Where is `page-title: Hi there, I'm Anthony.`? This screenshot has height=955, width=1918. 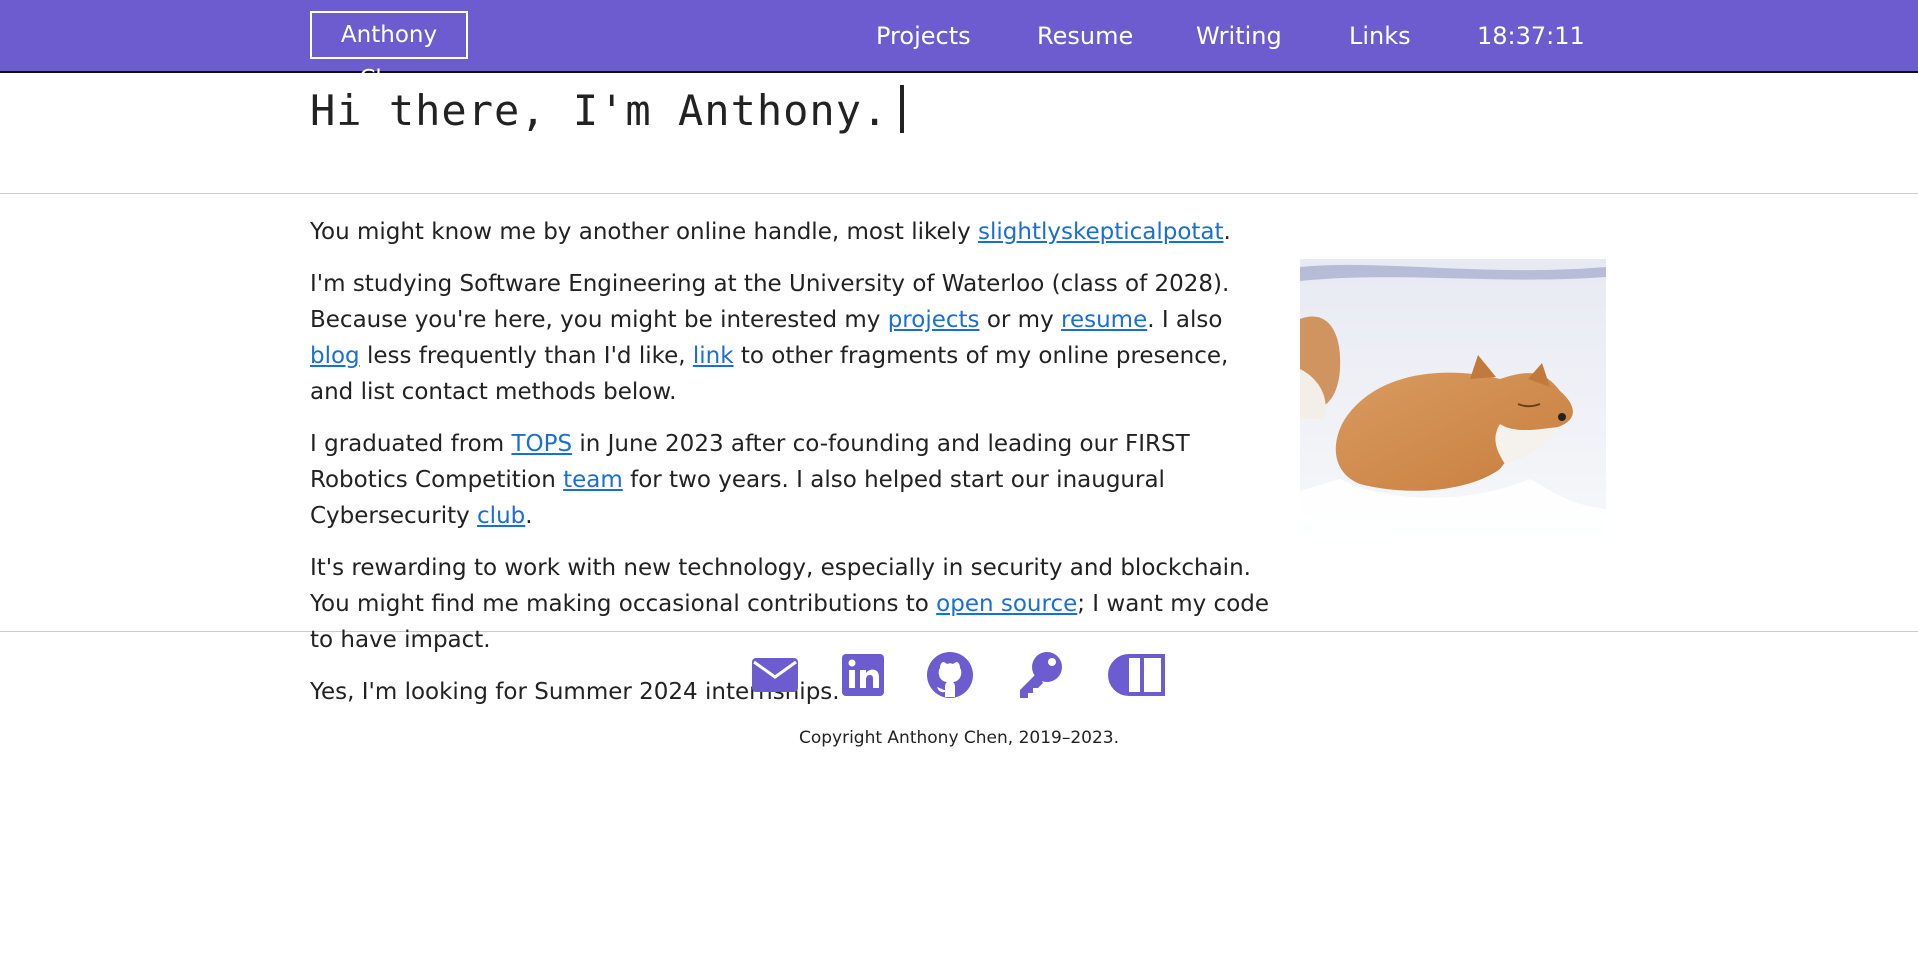
page-title: Hi there, I'm Anthony. is located at coordinates (607, 110).